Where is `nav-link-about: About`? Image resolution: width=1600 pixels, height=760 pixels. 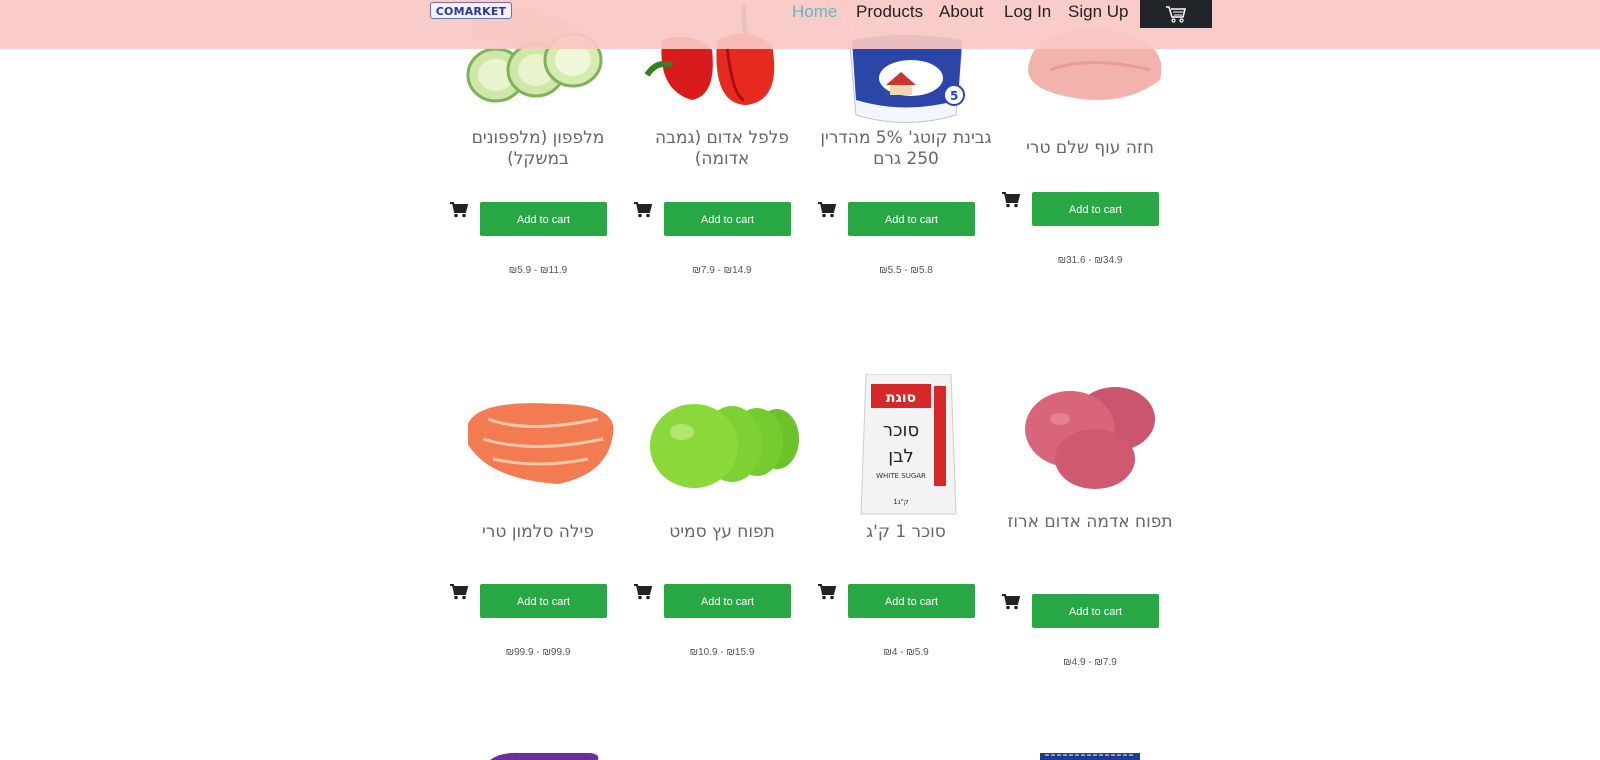 nav-link-about: About is located at coordinates (961, 12).